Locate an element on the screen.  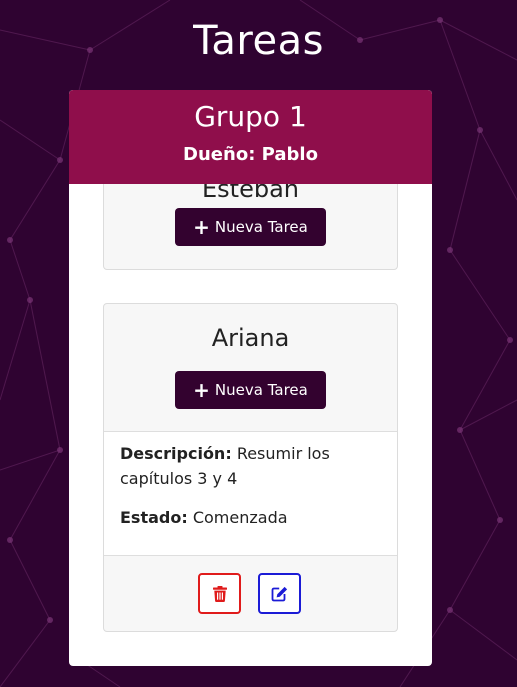
task-state: Estado: Comenzada is located at coordinates (250, 517).